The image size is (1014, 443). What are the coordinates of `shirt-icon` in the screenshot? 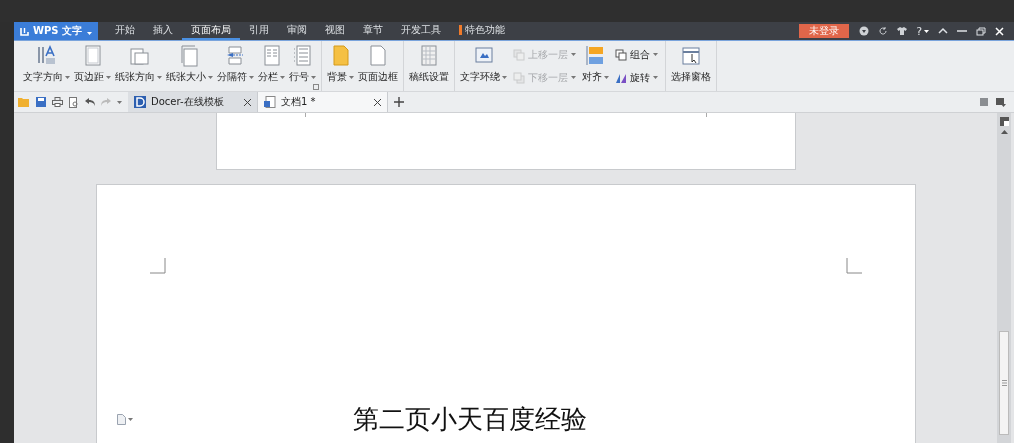 It's located at (902, 31).